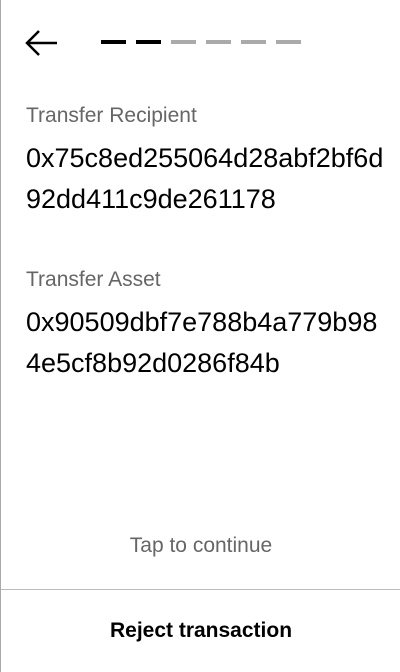 This screenshot has height=672, width=400. I want to click on tap-to-continue: Tap to continue, so click(200, 546).